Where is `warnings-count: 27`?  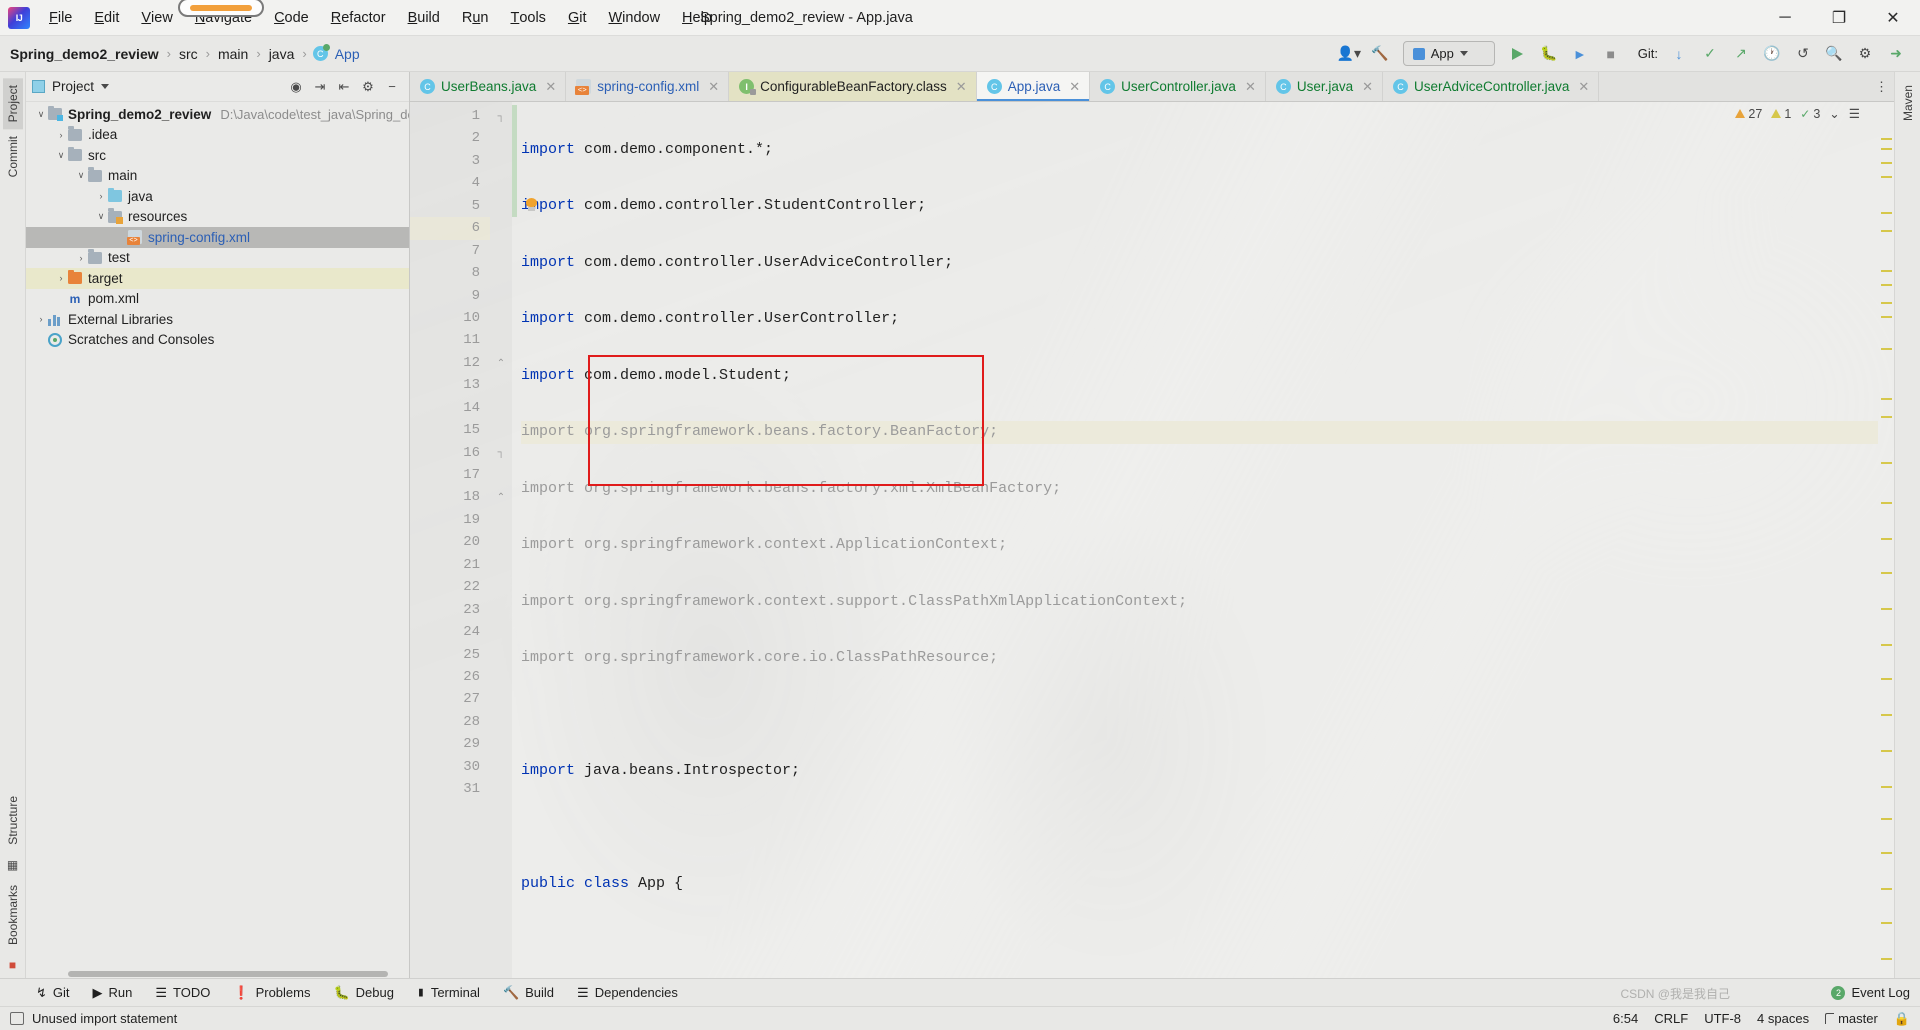
warnings-count: 27 is located at coordinates (1748, 114).